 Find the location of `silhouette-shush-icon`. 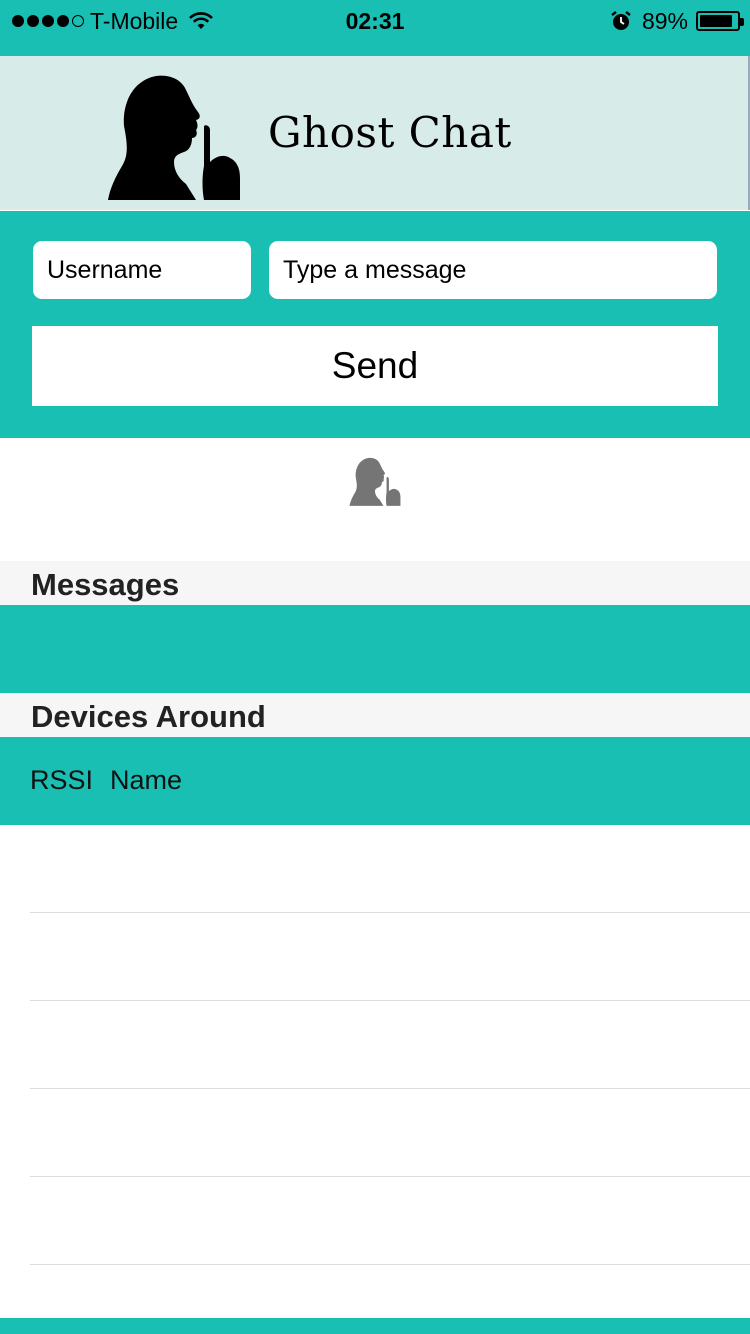

silhouette-shush-icon is located at coordinates (174, 137).